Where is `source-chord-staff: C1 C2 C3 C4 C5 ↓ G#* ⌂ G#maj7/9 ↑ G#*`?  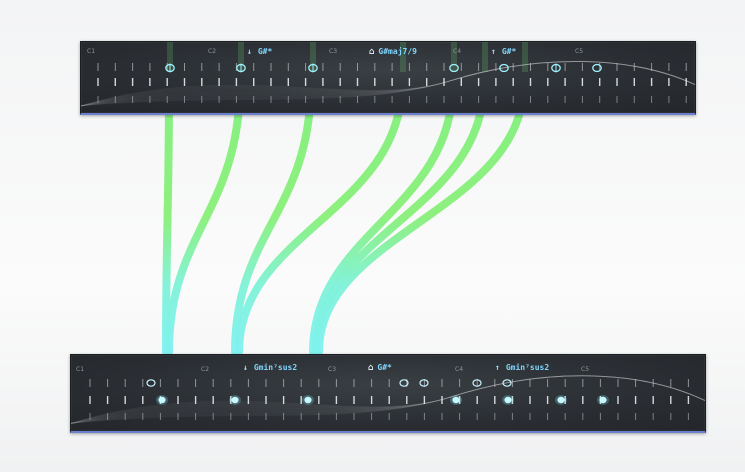
source-chord-staff: C1 C2 C3 C4 C5 ↓ G#* ⌂ G#maj7/9 ↑ G#* is located at coordinates (388, 78).